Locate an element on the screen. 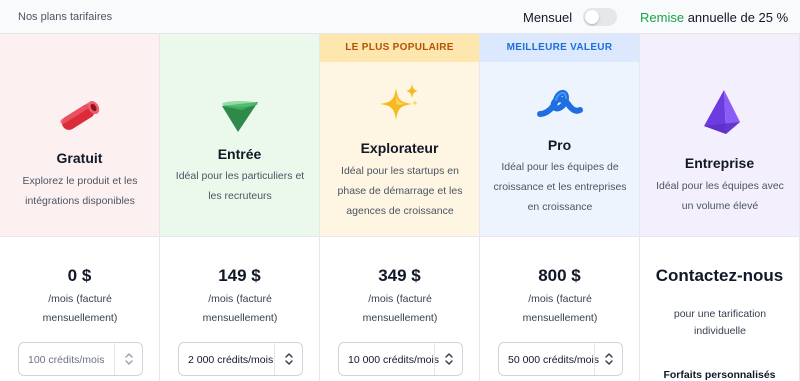  billing-toggle is located at coordinates (600, 17).